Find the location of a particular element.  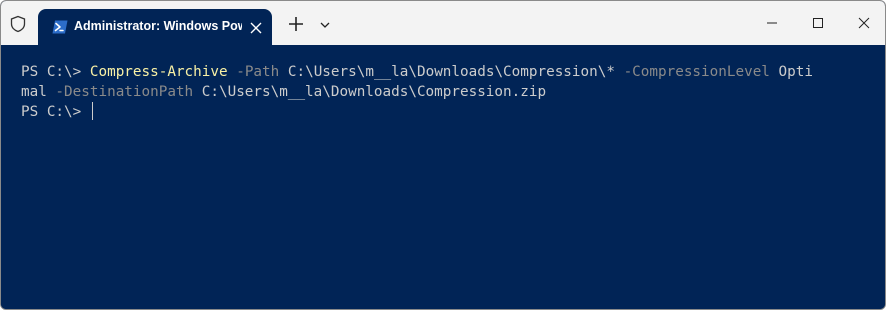

minimize-button is located at coordinates (772, 23).